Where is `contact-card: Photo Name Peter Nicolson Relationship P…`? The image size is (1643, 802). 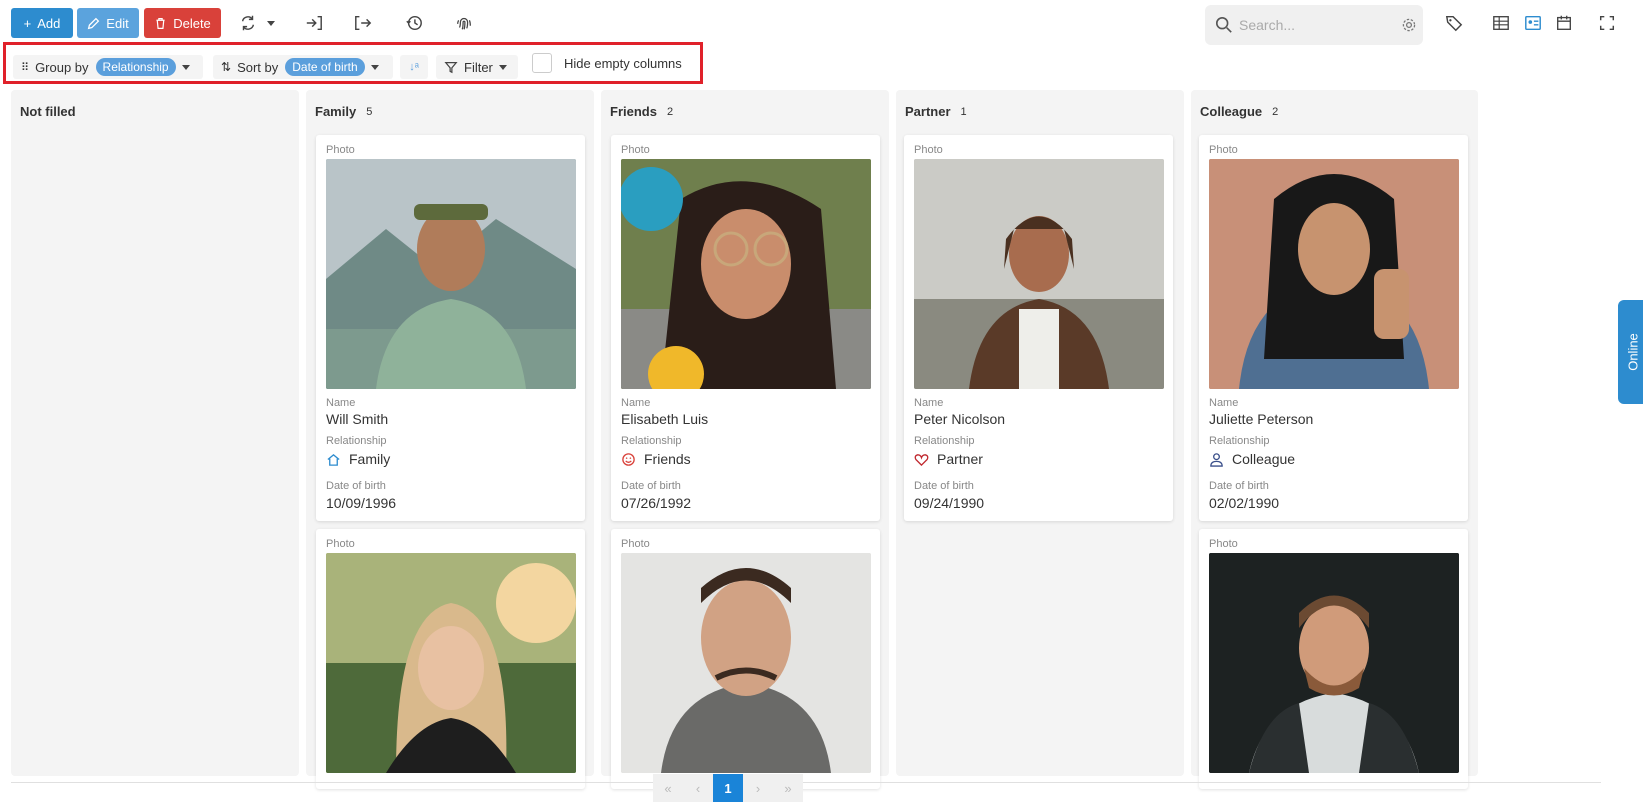
contact-card: Photo Name Peter Nicolson Relationship P… is located at coordinates (1038, 328).